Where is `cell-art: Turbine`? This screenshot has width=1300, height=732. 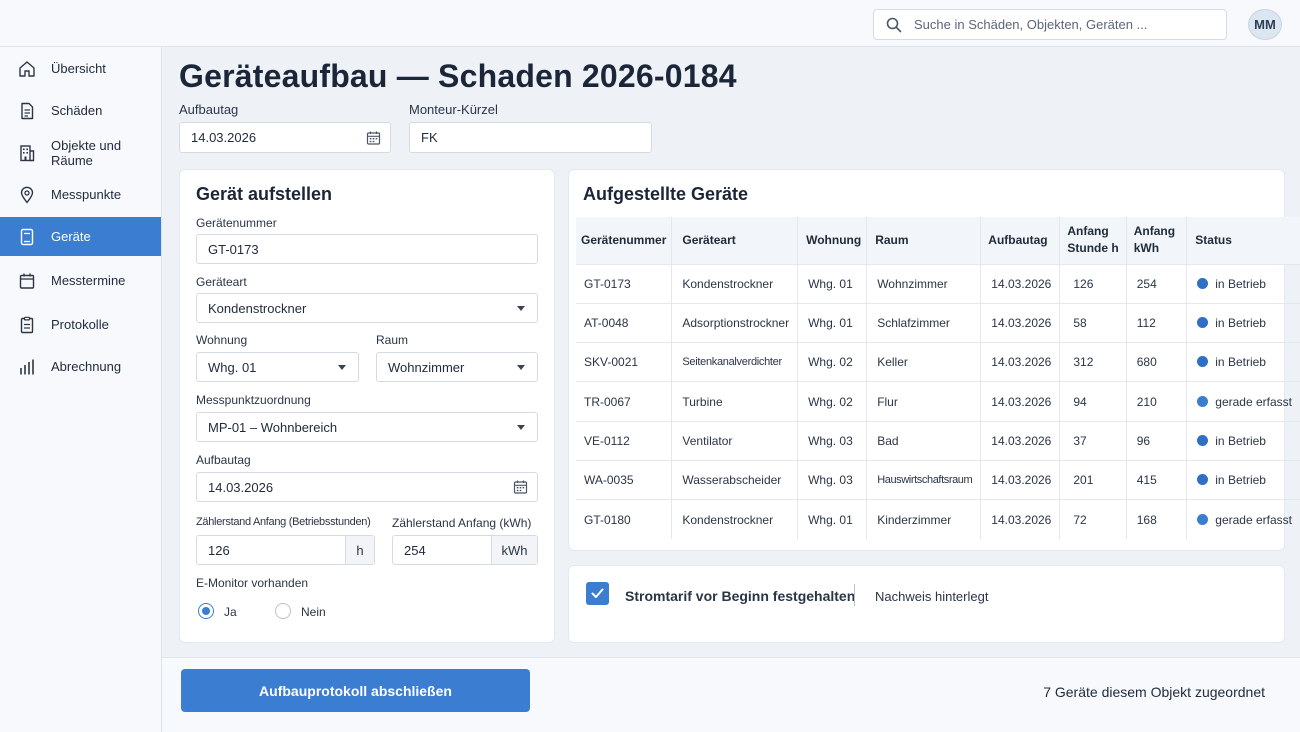
cell-art: Turbine is located at coordinates (735, 401).